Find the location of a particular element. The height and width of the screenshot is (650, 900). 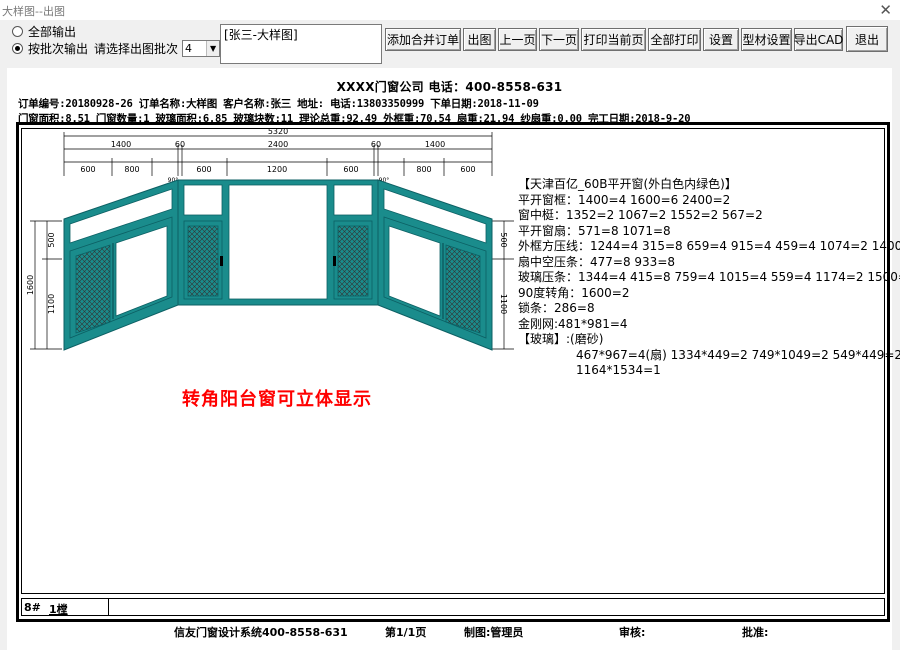

dim-top-1: 1400 is located at coordinates (121, 144).